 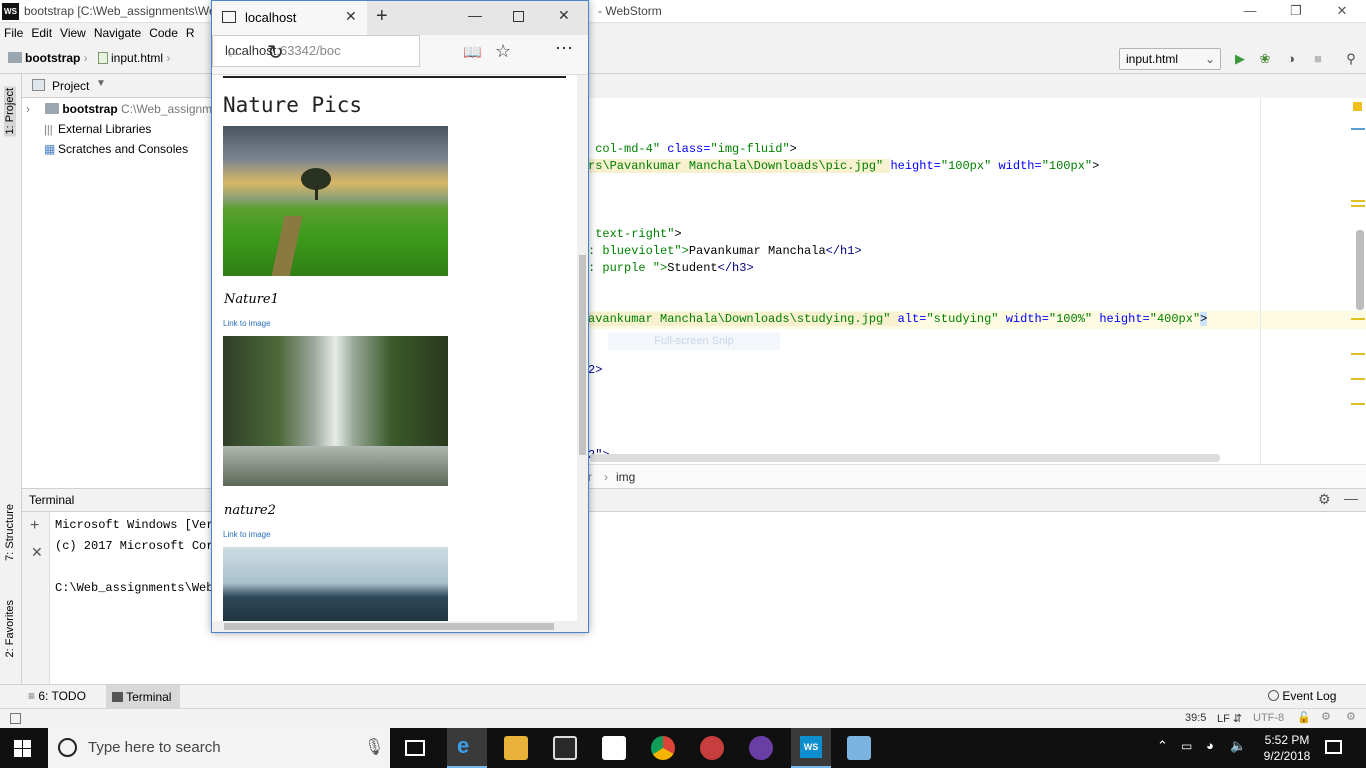 What do you see at coordinates (1333, 747) in the screenshot?
I see `notifications-icon` at bounding box center [1333, 747].